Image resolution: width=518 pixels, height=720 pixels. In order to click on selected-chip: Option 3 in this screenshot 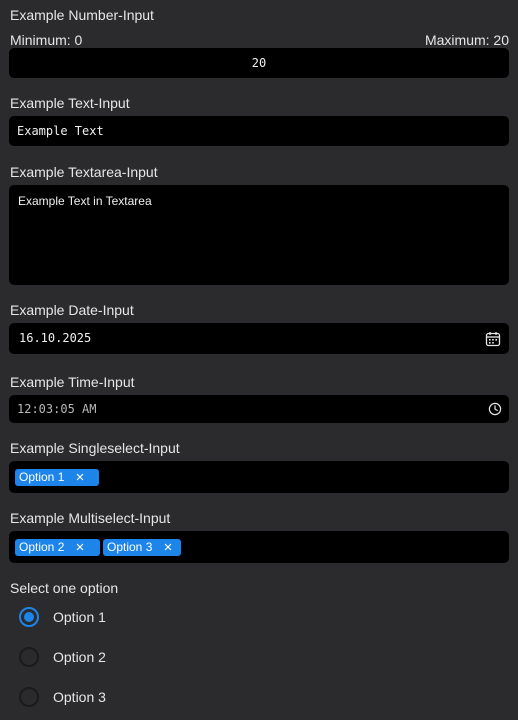, I will do `click(142, 547)`.